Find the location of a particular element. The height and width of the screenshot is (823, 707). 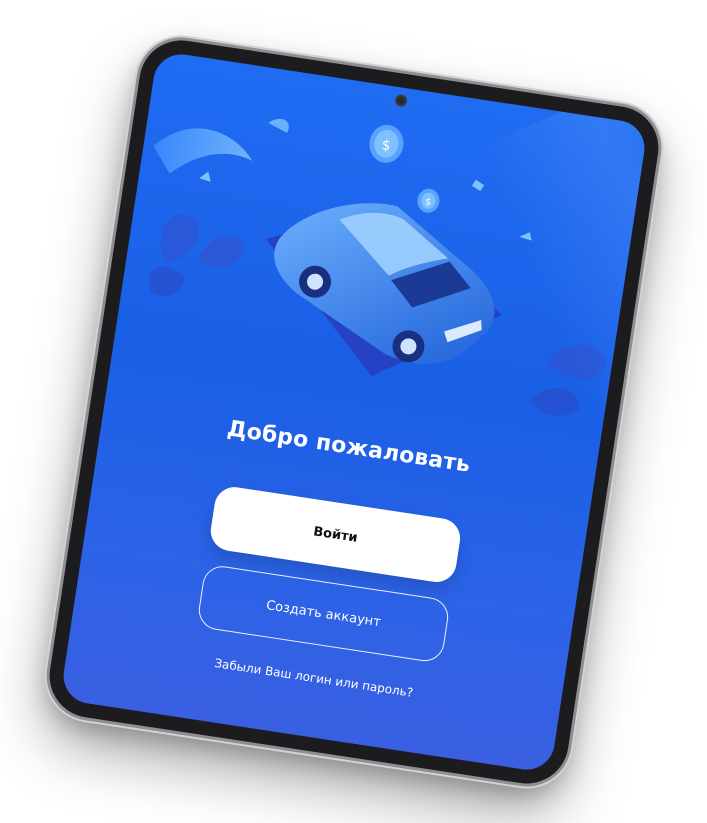

coin-small: $ is located at coordinates (428, 200).